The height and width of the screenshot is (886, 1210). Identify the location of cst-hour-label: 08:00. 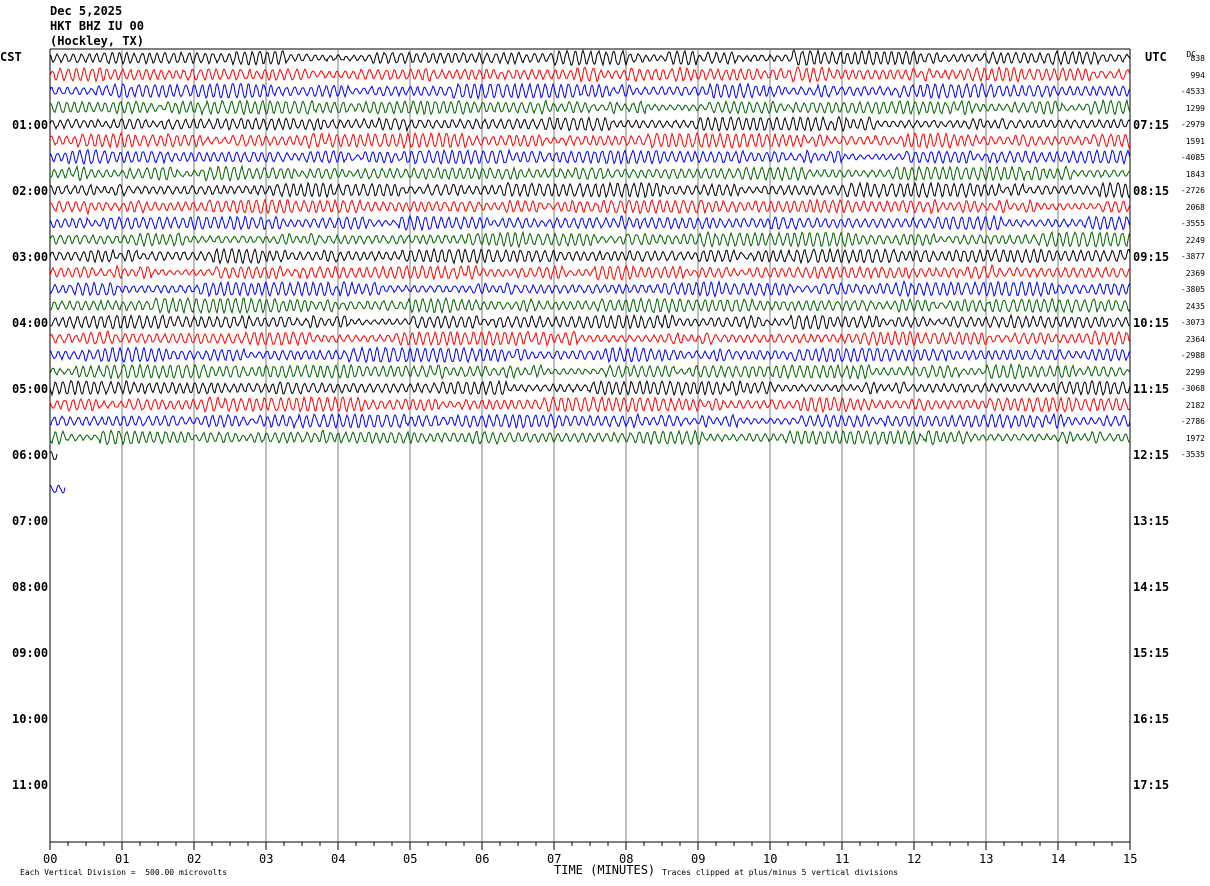
(30, 587).